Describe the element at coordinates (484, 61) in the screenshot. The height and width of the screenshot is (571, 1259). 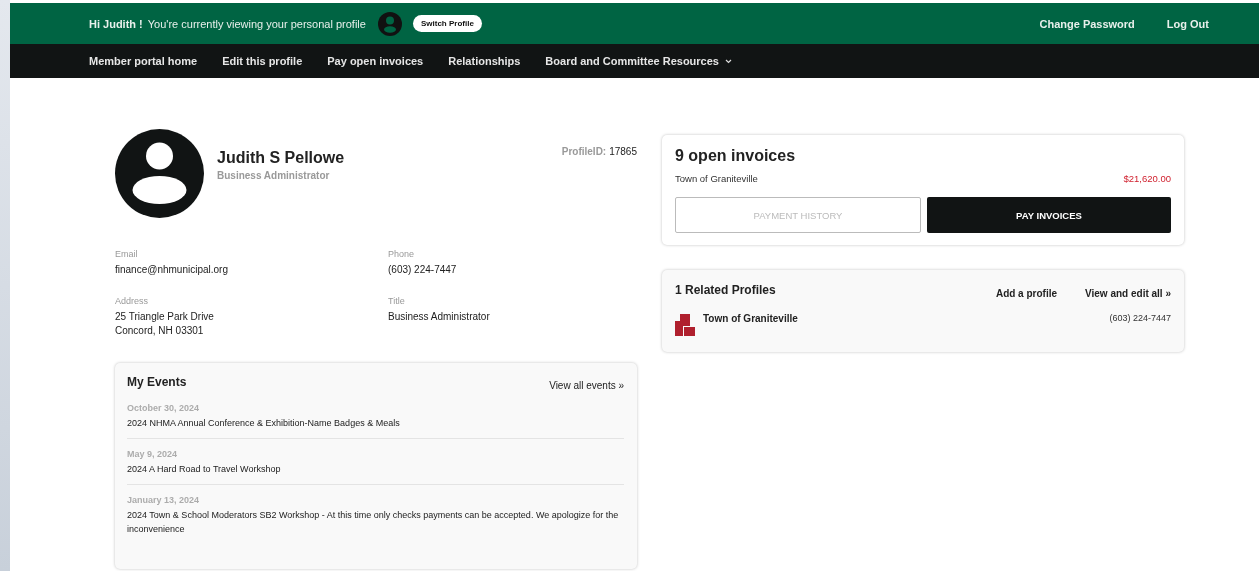
I see `nav-link: Relationships` at that location.